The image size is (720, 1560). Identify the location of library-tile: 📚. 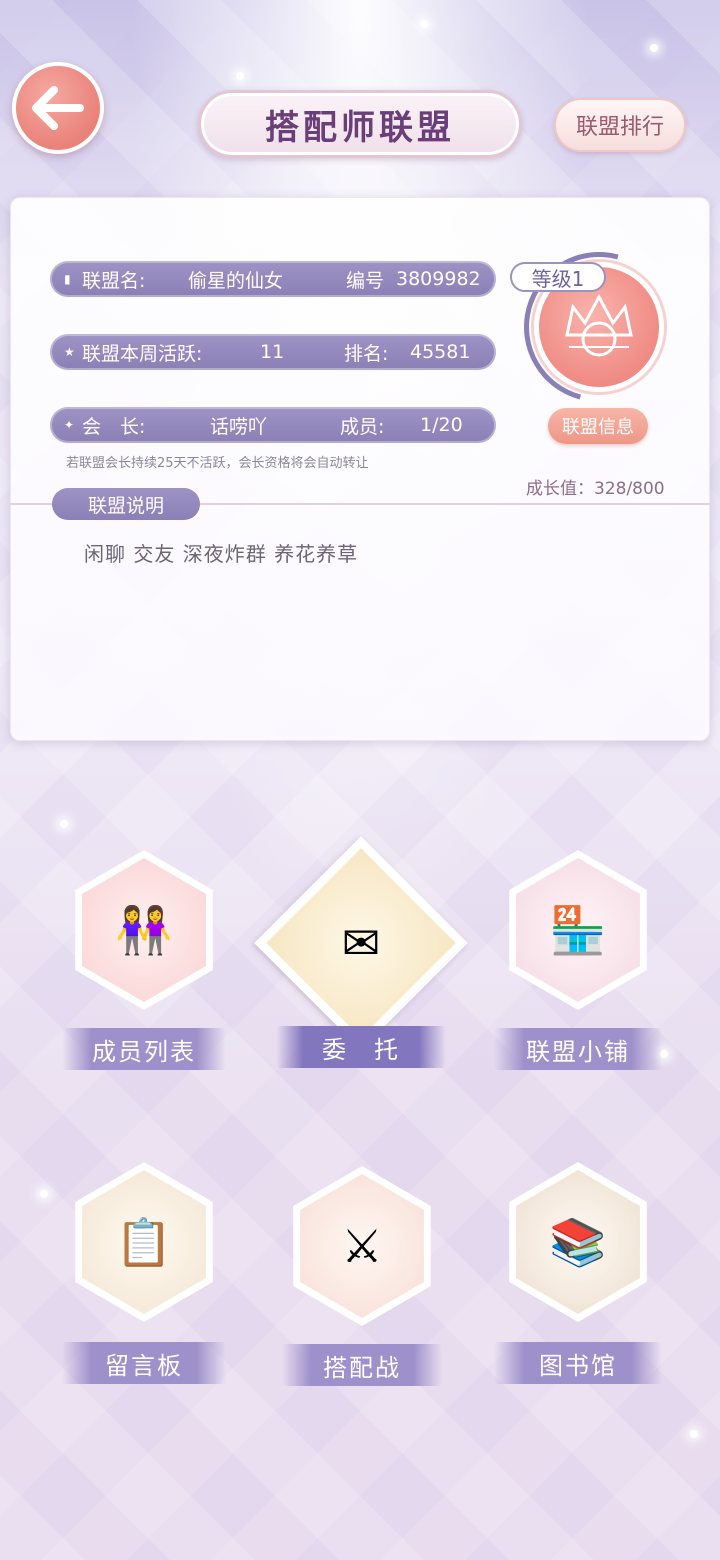
(578, 1242).